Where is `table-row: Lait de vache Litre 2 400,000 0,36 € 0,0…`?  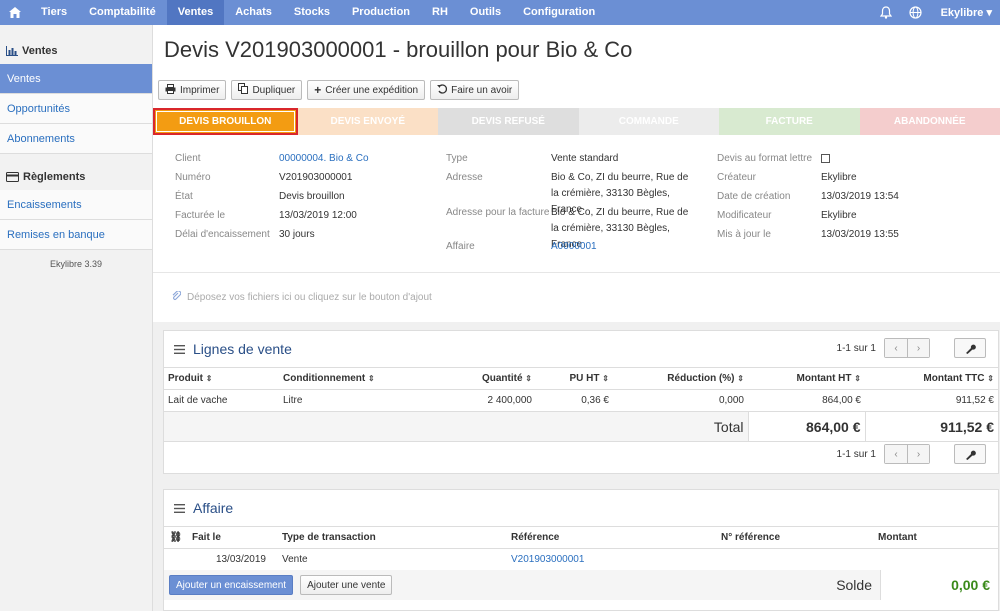
table-row: Lait de vache Litre 2 400,000 0,36 € 0,0… is located at coordinates (581, 400).